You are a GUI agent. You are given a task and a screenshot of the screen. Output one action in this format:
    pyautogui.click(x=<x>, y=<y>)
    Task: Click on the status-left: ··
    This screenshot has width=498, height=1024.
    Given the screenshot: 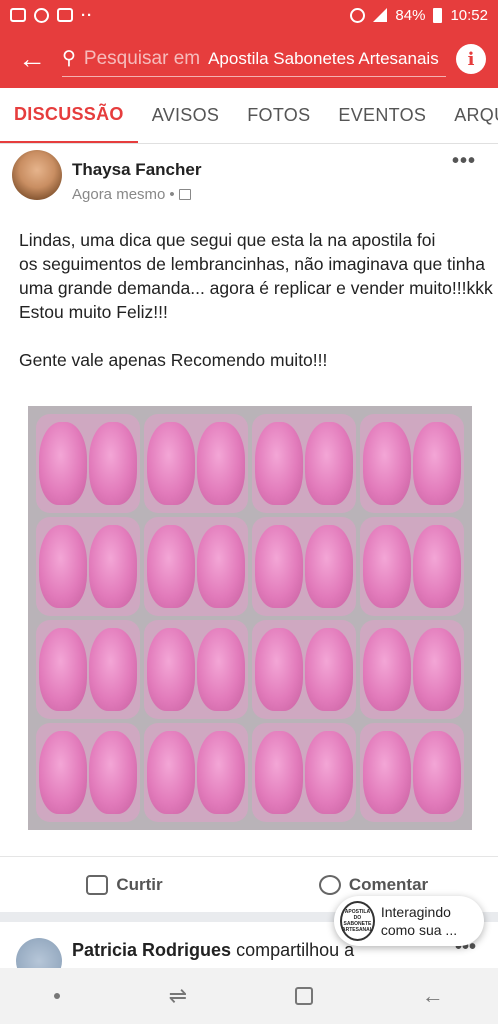 What is the action you would take?
    pyautogui.click(x=51, y=15)
    